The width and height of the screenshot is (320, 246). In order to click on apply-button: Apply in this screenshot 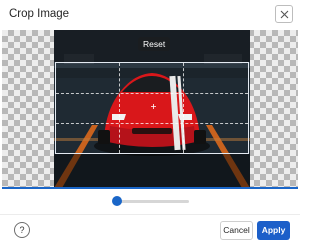, I will do `click(273, 230)`.